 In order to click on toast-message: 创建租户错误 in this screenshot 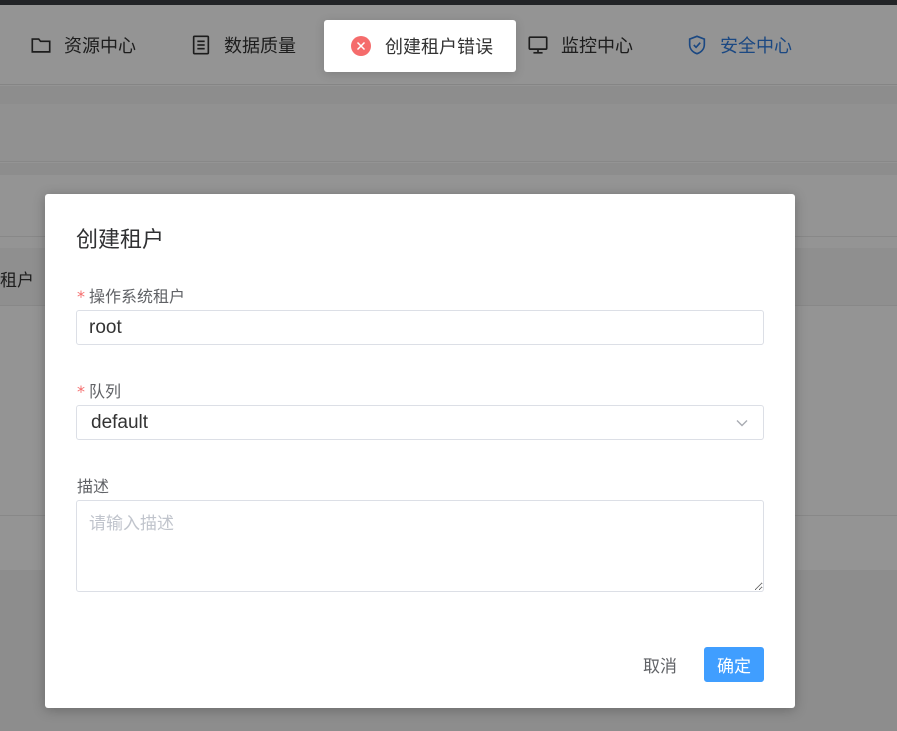, I will do `click(439, 47)`.